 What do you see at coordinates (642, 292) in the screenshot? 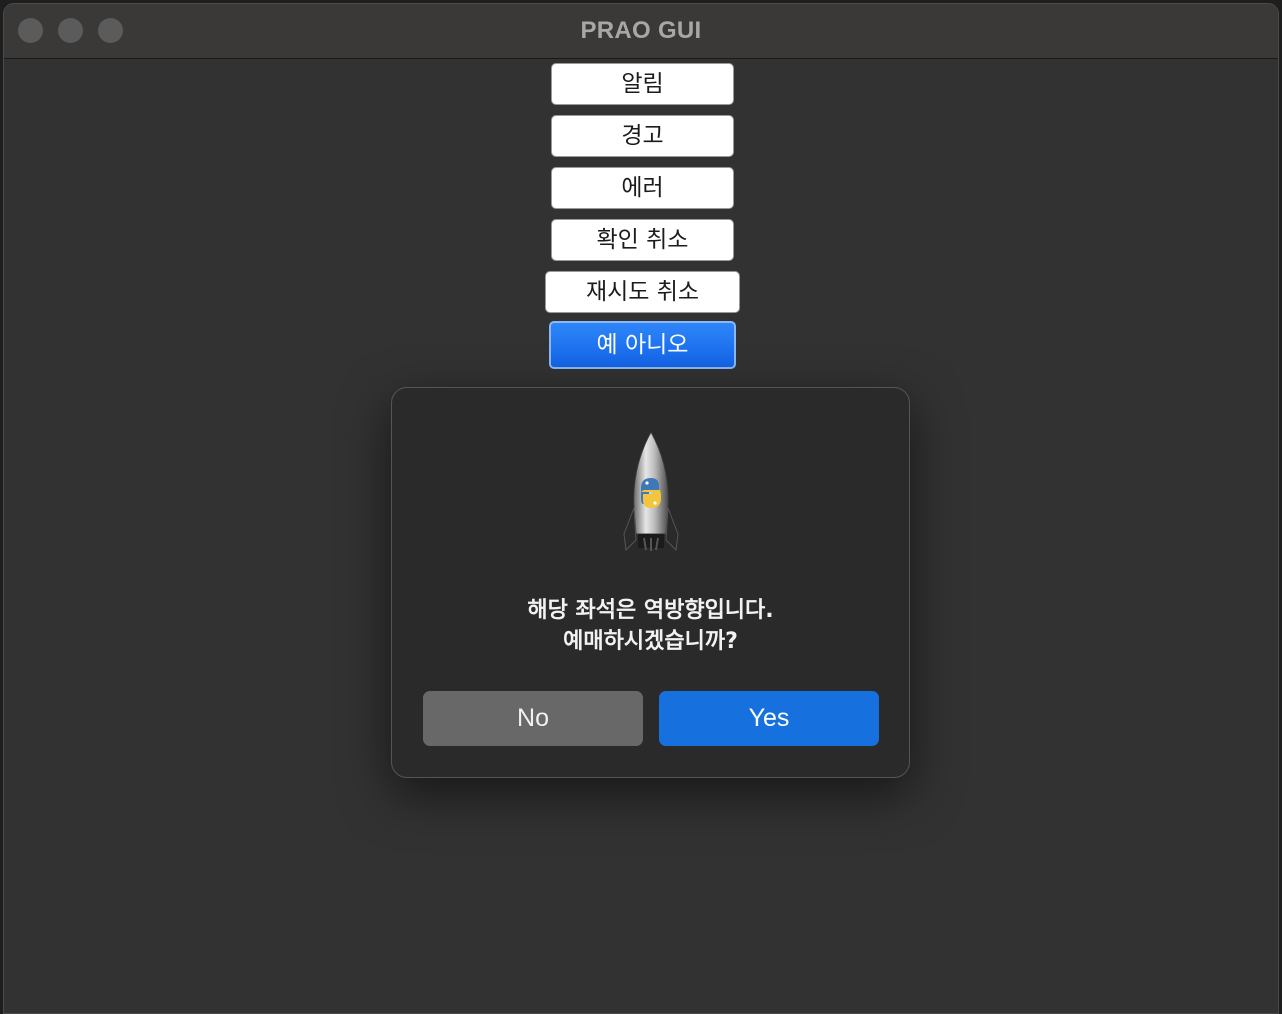
I see `retry-cancel-button: 재시도 취소` at bounding box center [642, 292].